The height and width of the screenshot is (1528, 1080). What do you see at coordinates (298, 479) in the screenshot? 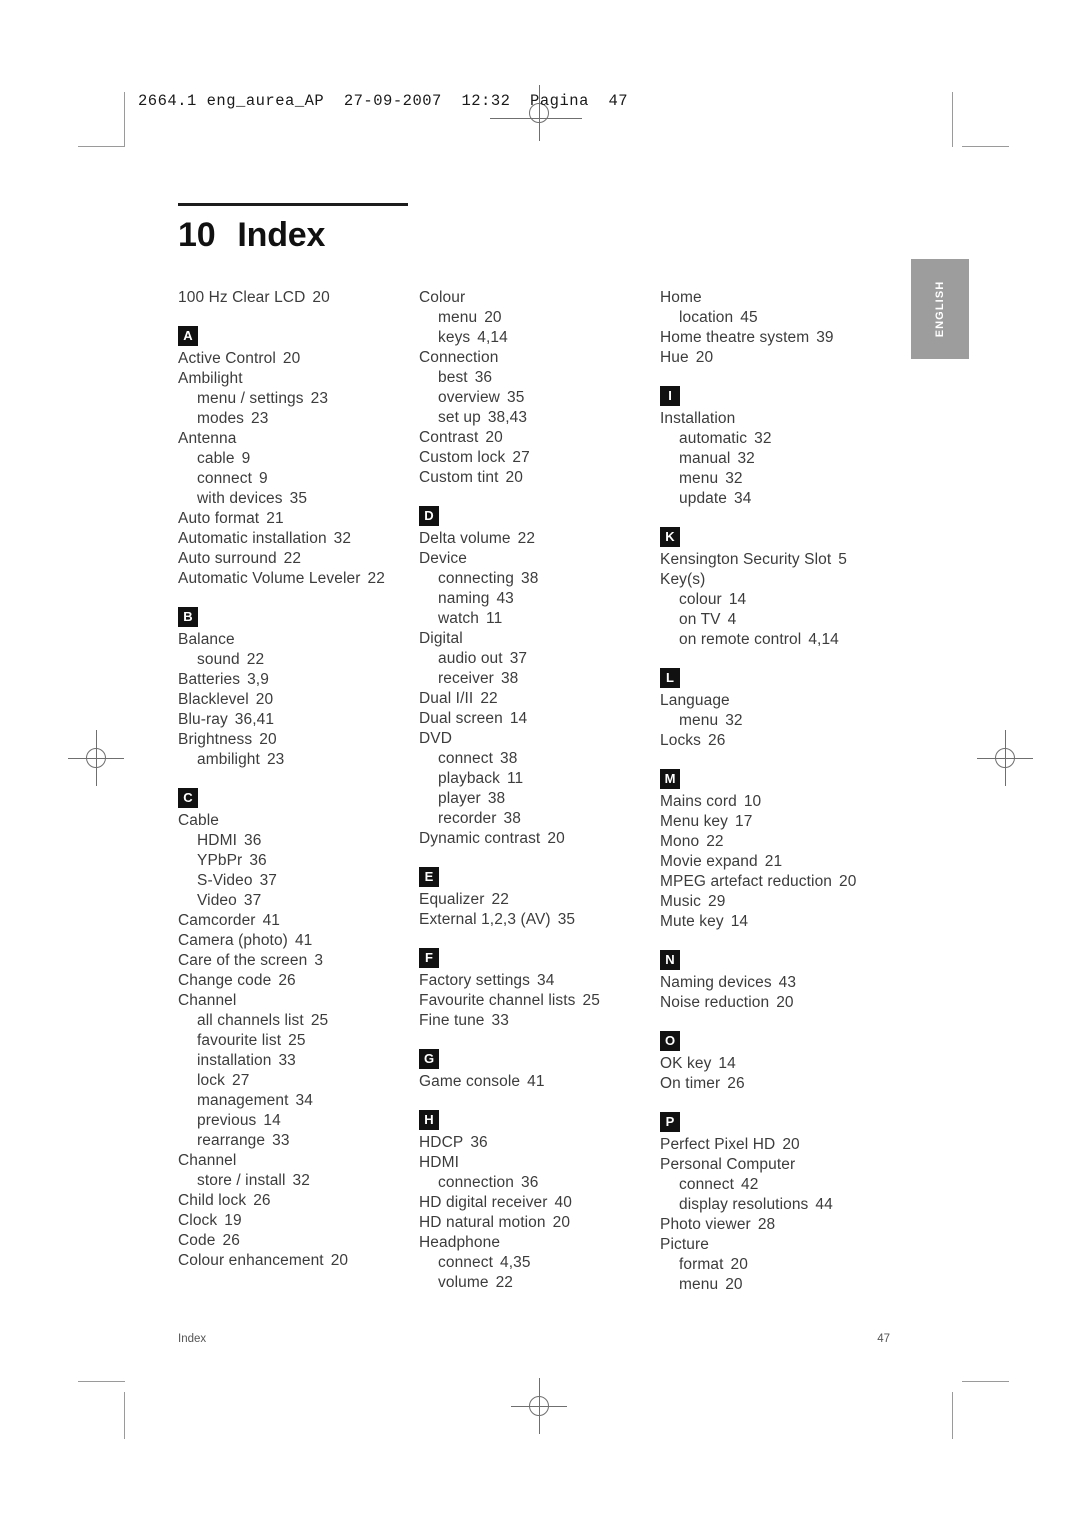
I see `index-subentry: connect 9` at bounding box center [298, 479].